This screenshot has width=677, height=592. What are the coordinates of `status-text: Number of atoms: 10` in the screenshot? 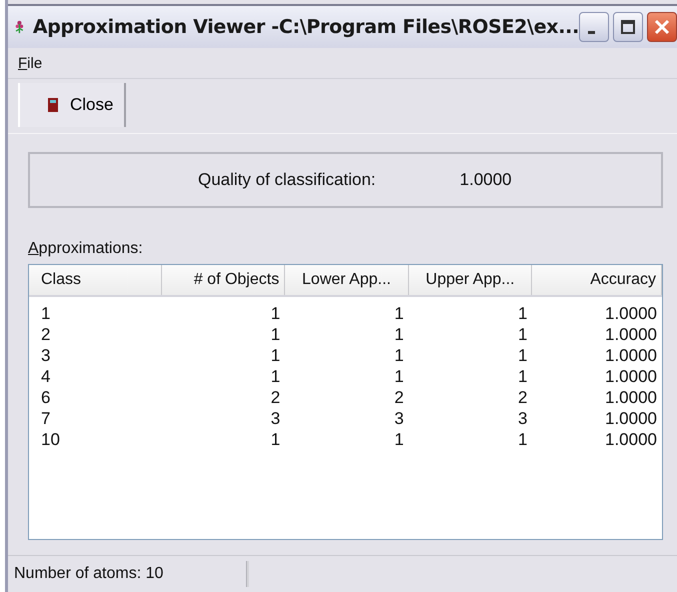 It's located at (88, 574).